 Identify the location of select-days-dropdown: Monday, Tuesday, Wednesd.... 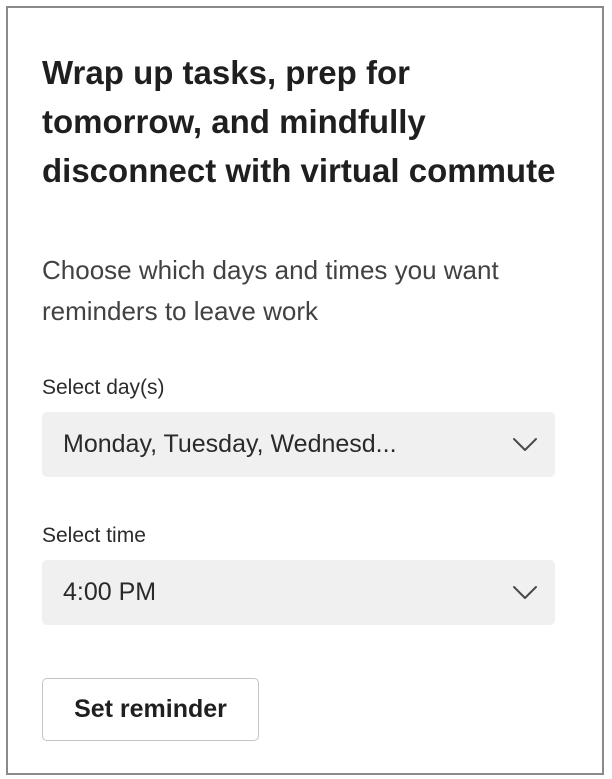
(298, 444).